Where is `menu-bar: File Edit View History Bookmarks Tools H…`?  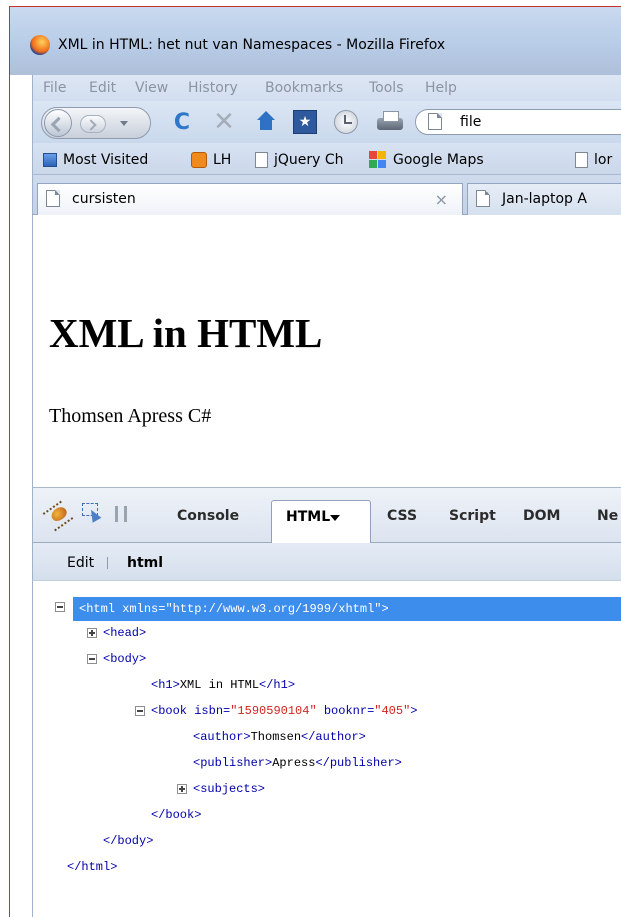
menu-bar: File Edit View History Bookmarks Tools H… is located at coordinates (326, 88).